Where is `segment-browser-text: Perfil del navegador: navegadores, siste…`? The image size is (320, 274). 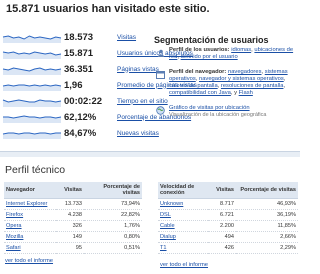
segment-browser-text: Perfil del navegador: navegadores, siste… is located at coordinates (228, 82).